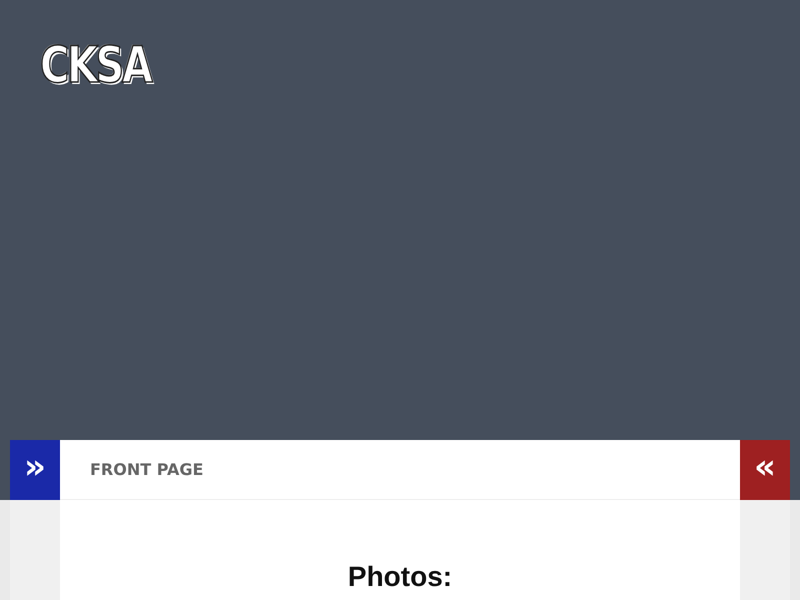  Describe the element at coordinates (35, 470) in the screenshot. I see `sidebar-toggle: »` at that location.